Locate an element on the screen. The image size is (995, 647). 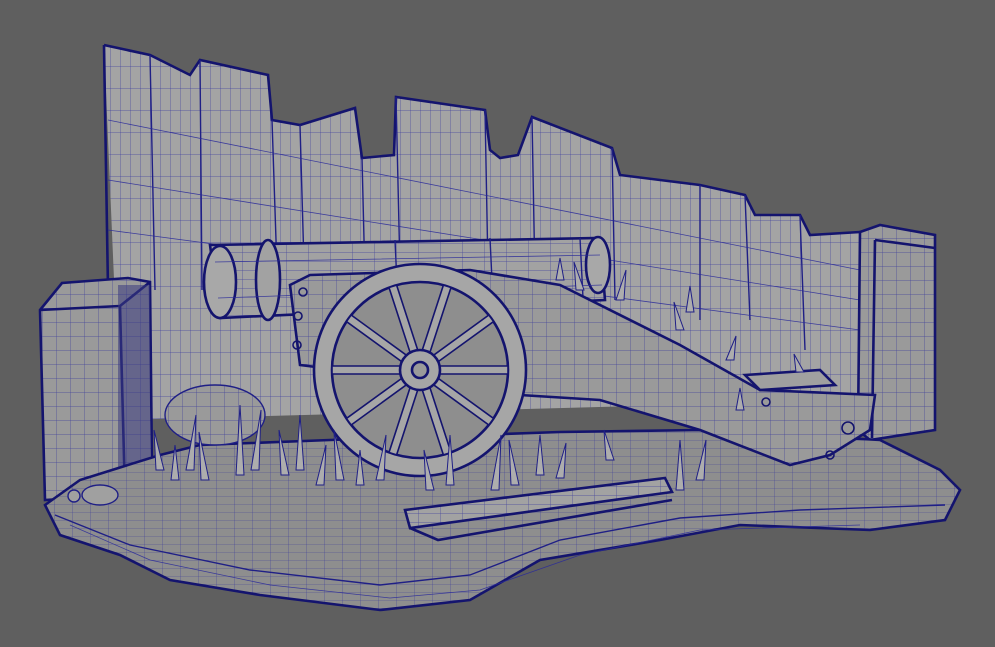
grass-blade is located at coordinates (159, 450).